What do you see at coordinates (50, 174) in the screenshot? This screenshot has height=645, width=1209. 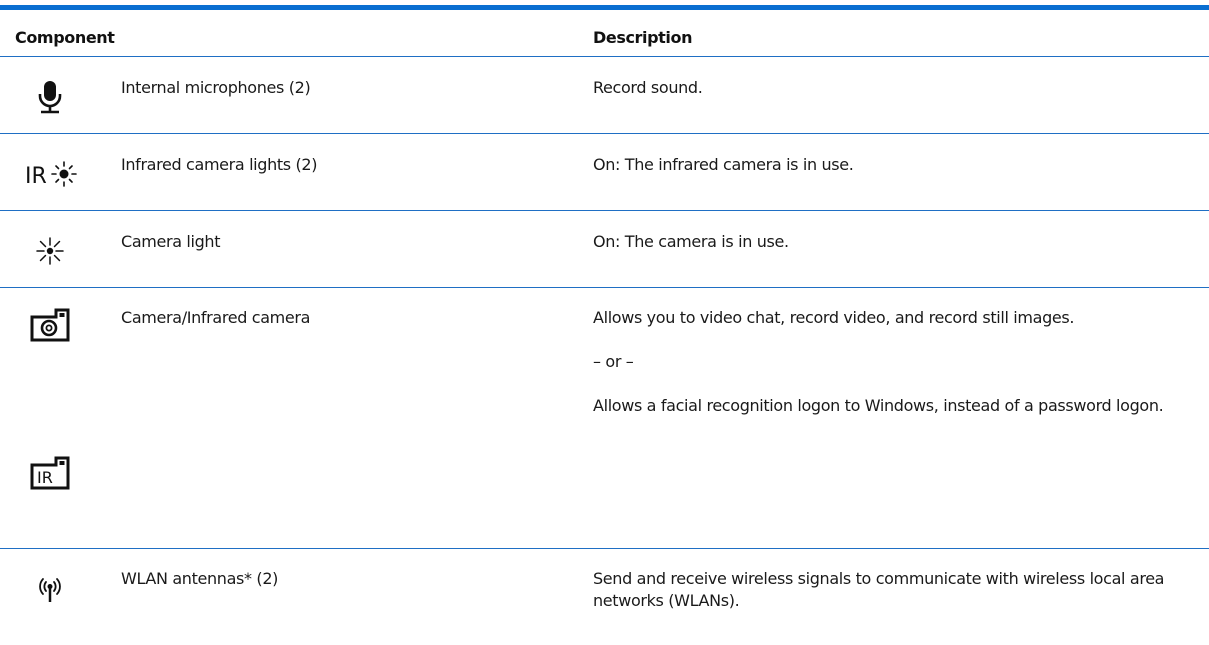 I see `infrared-light-icon: IR` at bounding box center [50, 174].